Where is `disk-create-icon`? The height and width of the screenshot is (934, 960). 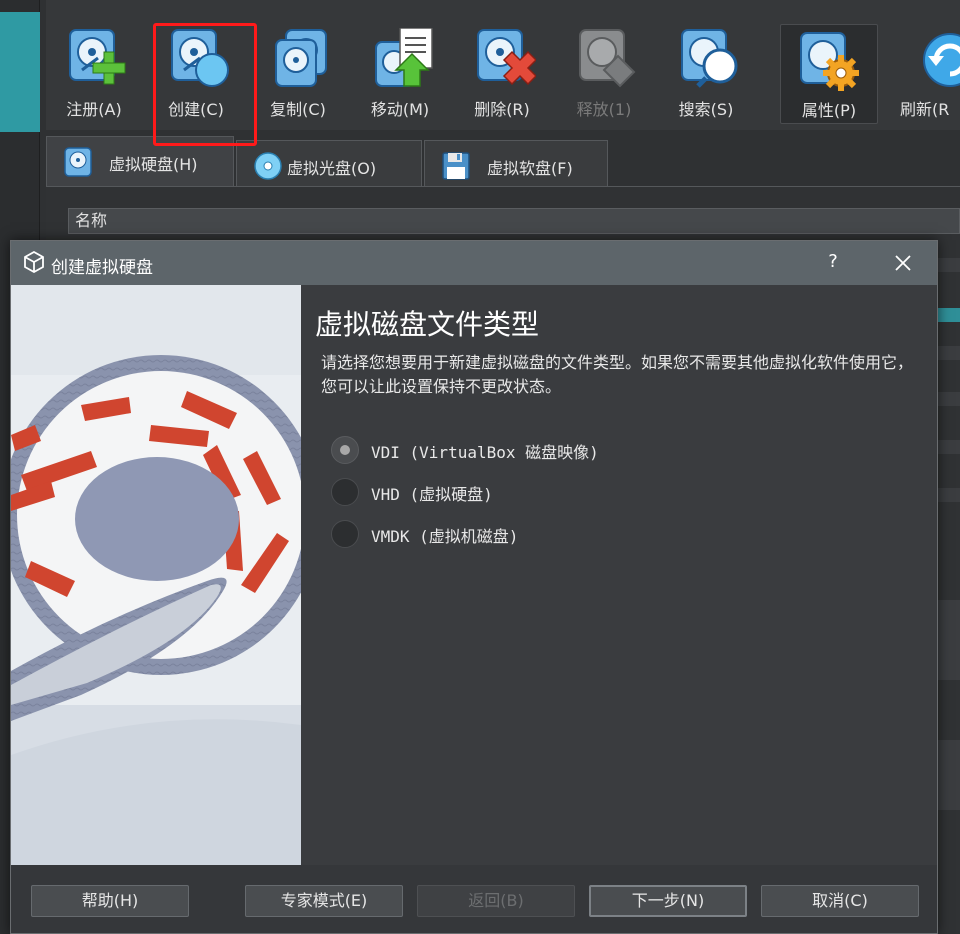 disk-create-icon is located at coordinates (200, 58).